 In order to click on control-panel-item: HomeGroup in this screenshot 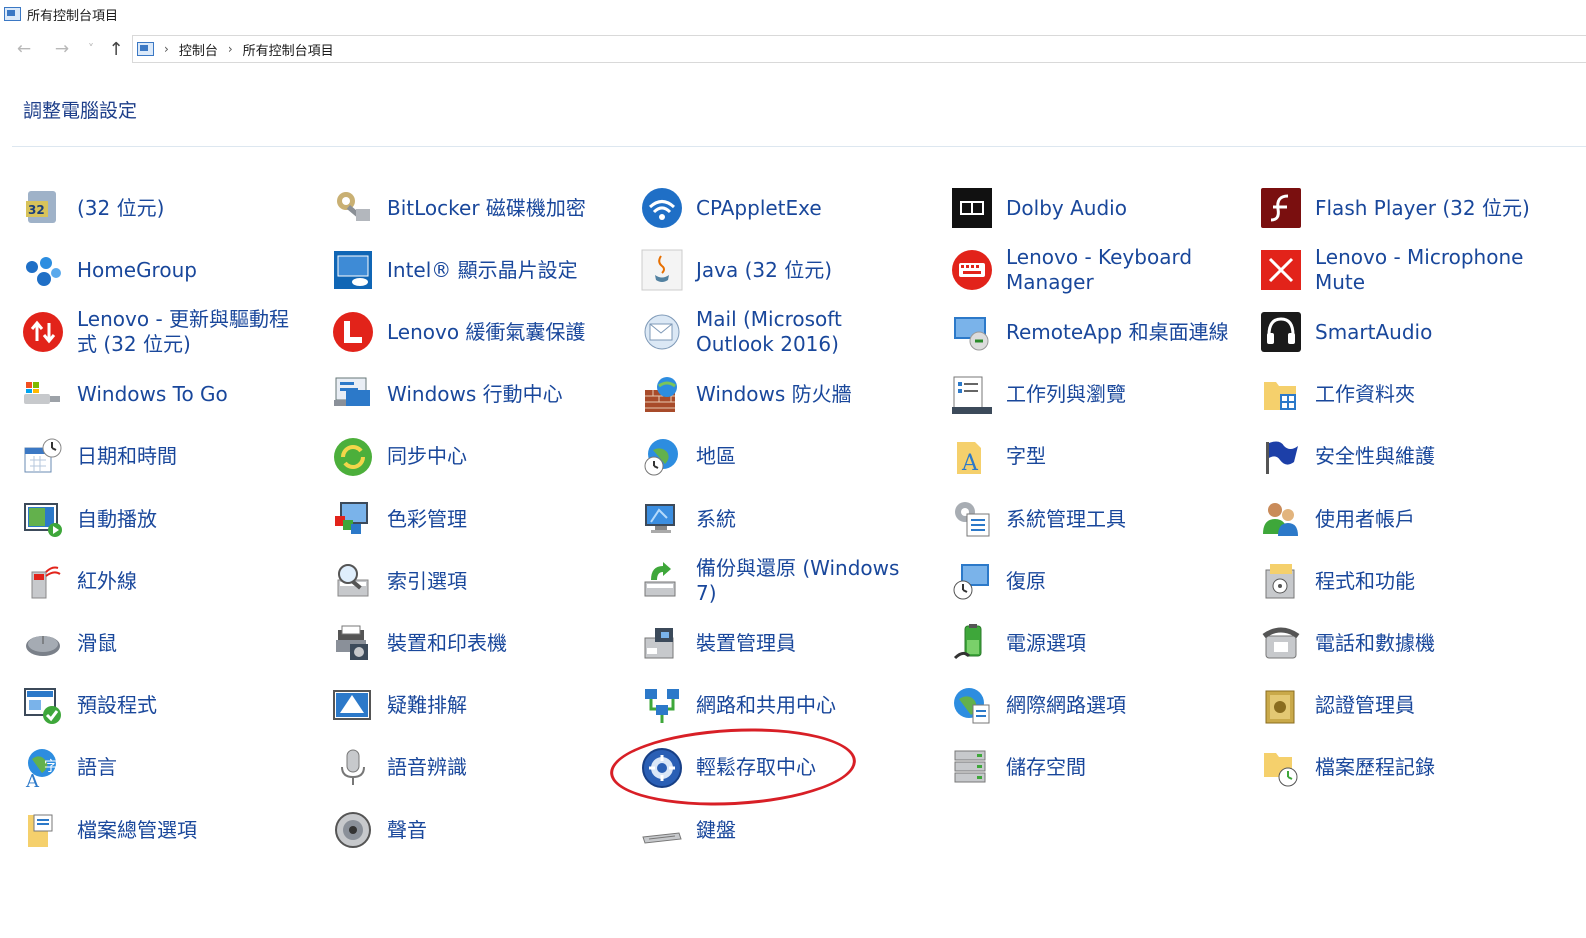, I will do `click(164, 270)`.